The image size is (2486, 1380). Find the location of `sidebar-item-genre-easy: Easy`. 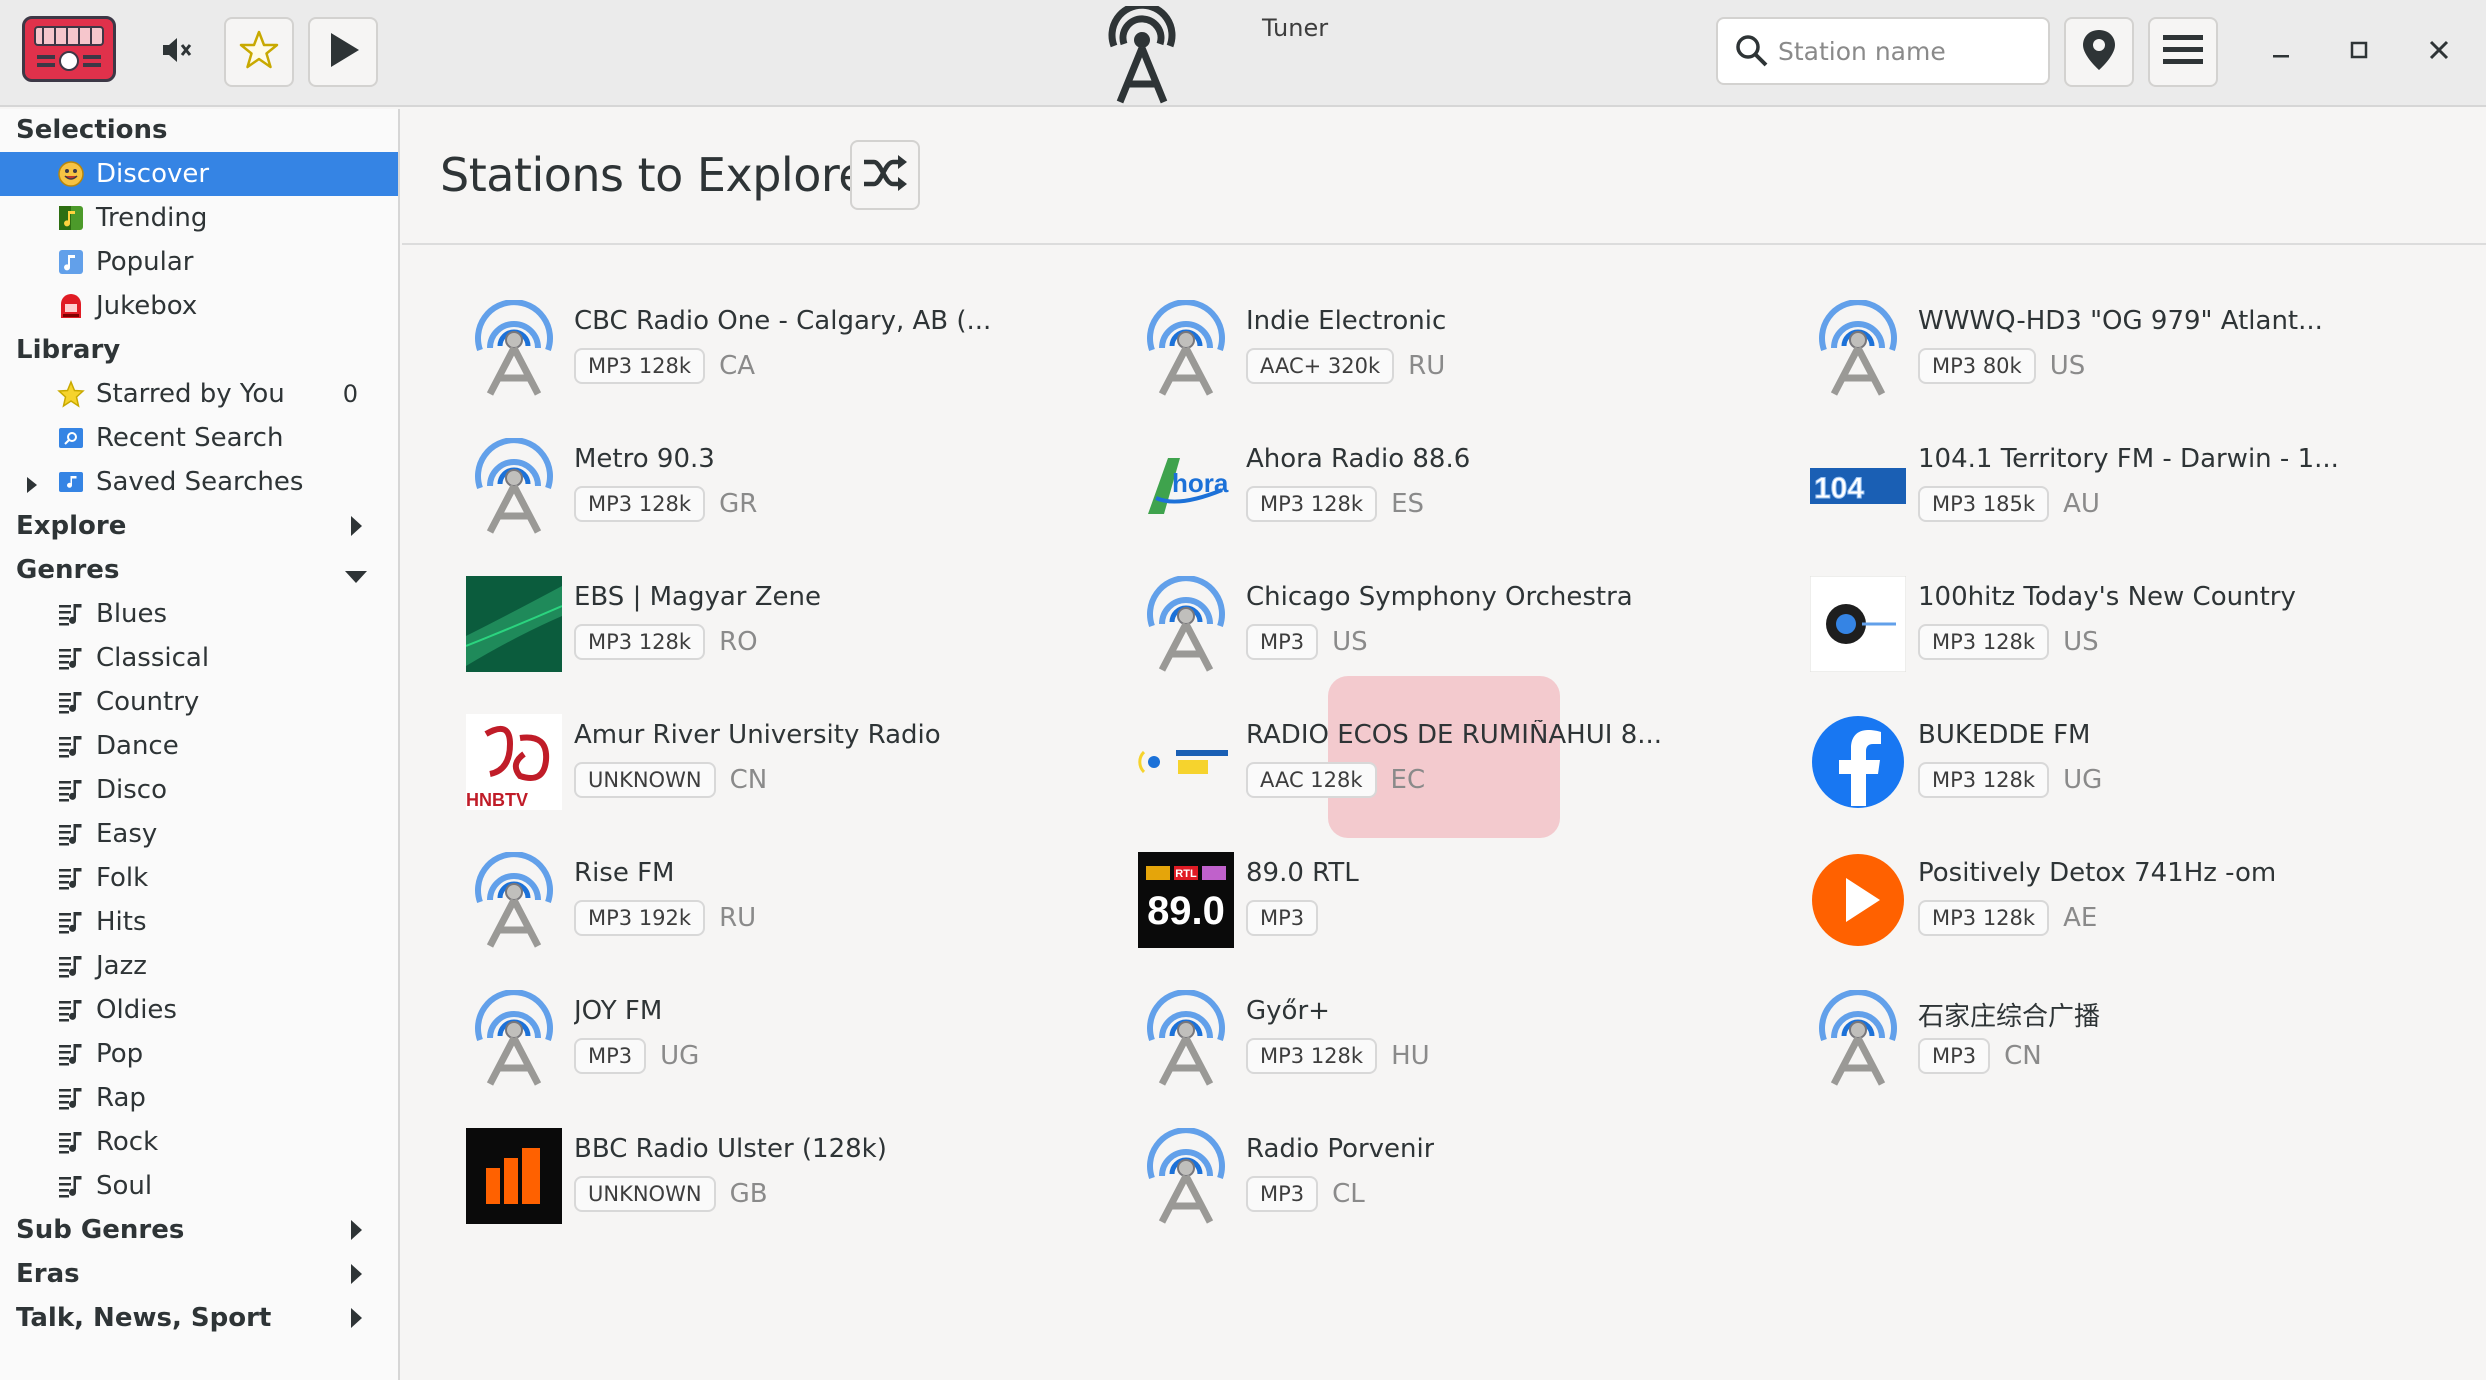

sidebar-item-genre-easy: Easy is located at coordinates (199, 834).